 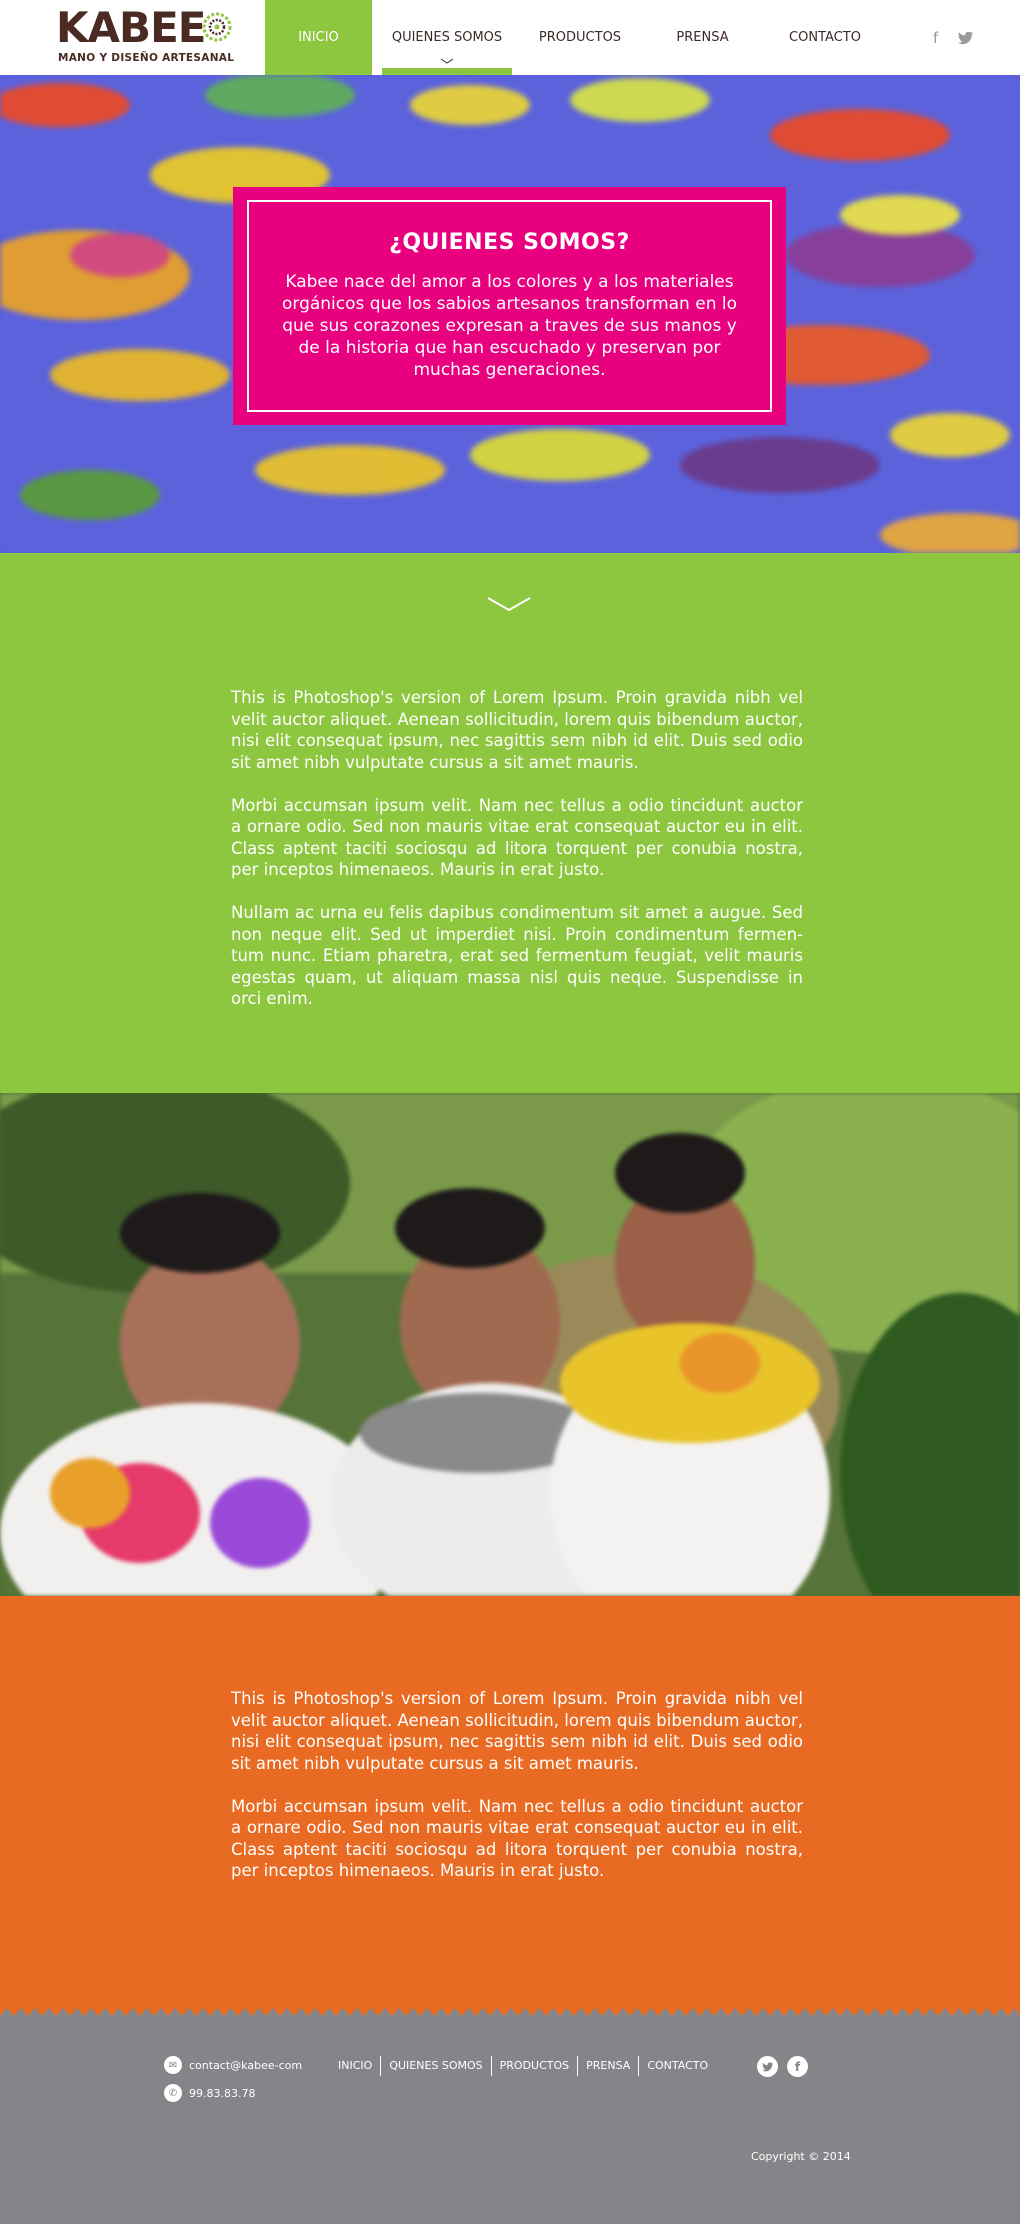 What do you see at coordinates (355, 2066) in the screenshot?
I see `footer-nav-inicio: INICIO` at bounding box center [355, 2066].